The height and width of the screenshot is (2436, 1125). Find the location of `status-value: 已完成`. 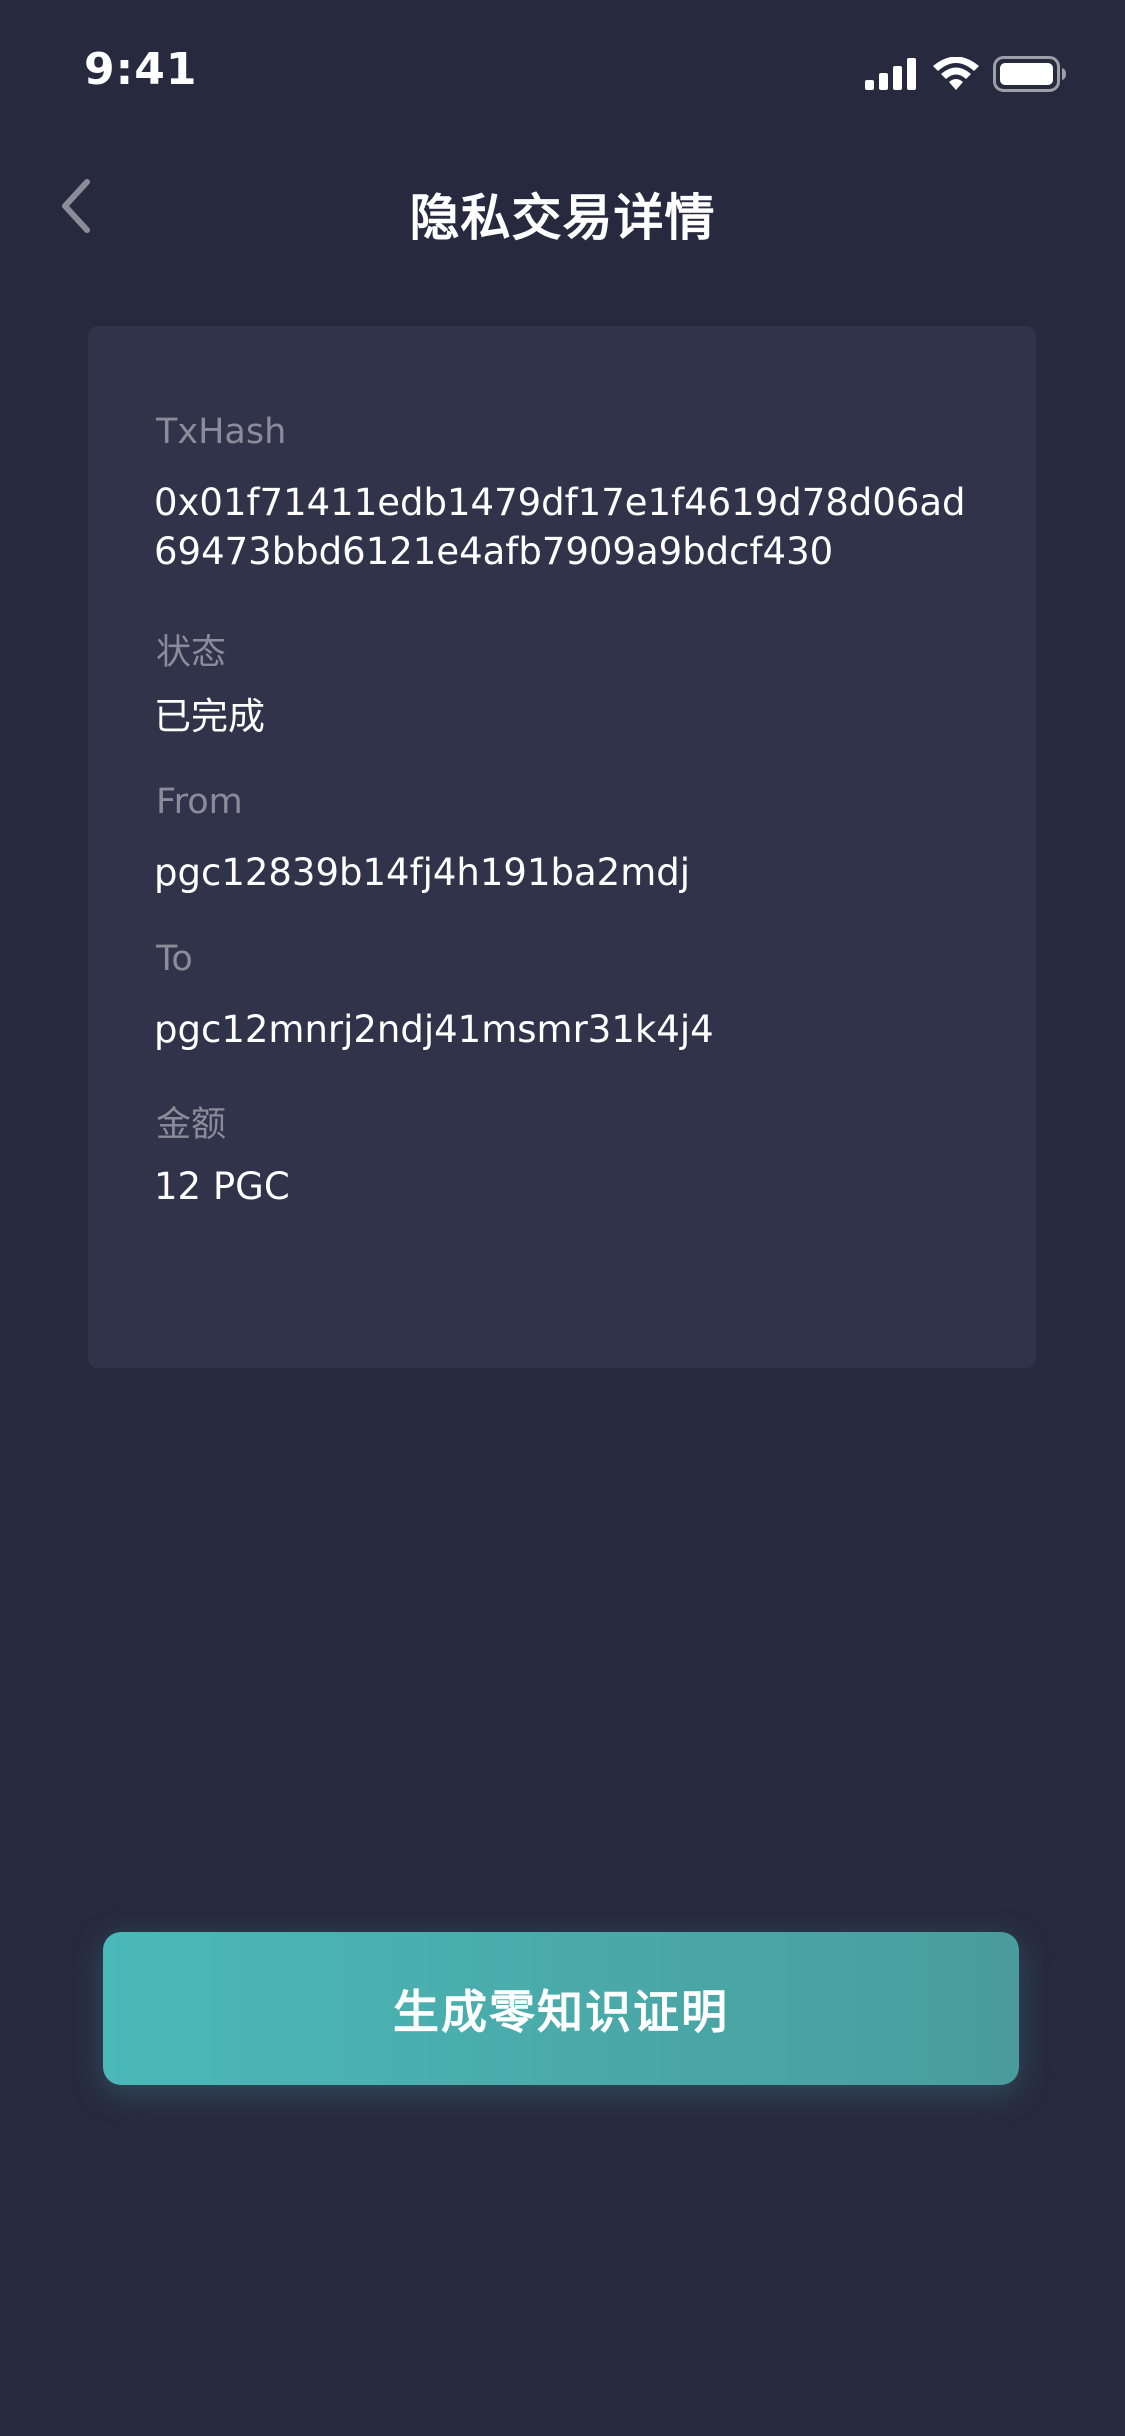

status-value: 已完成 is located at coordinates (209, 716).